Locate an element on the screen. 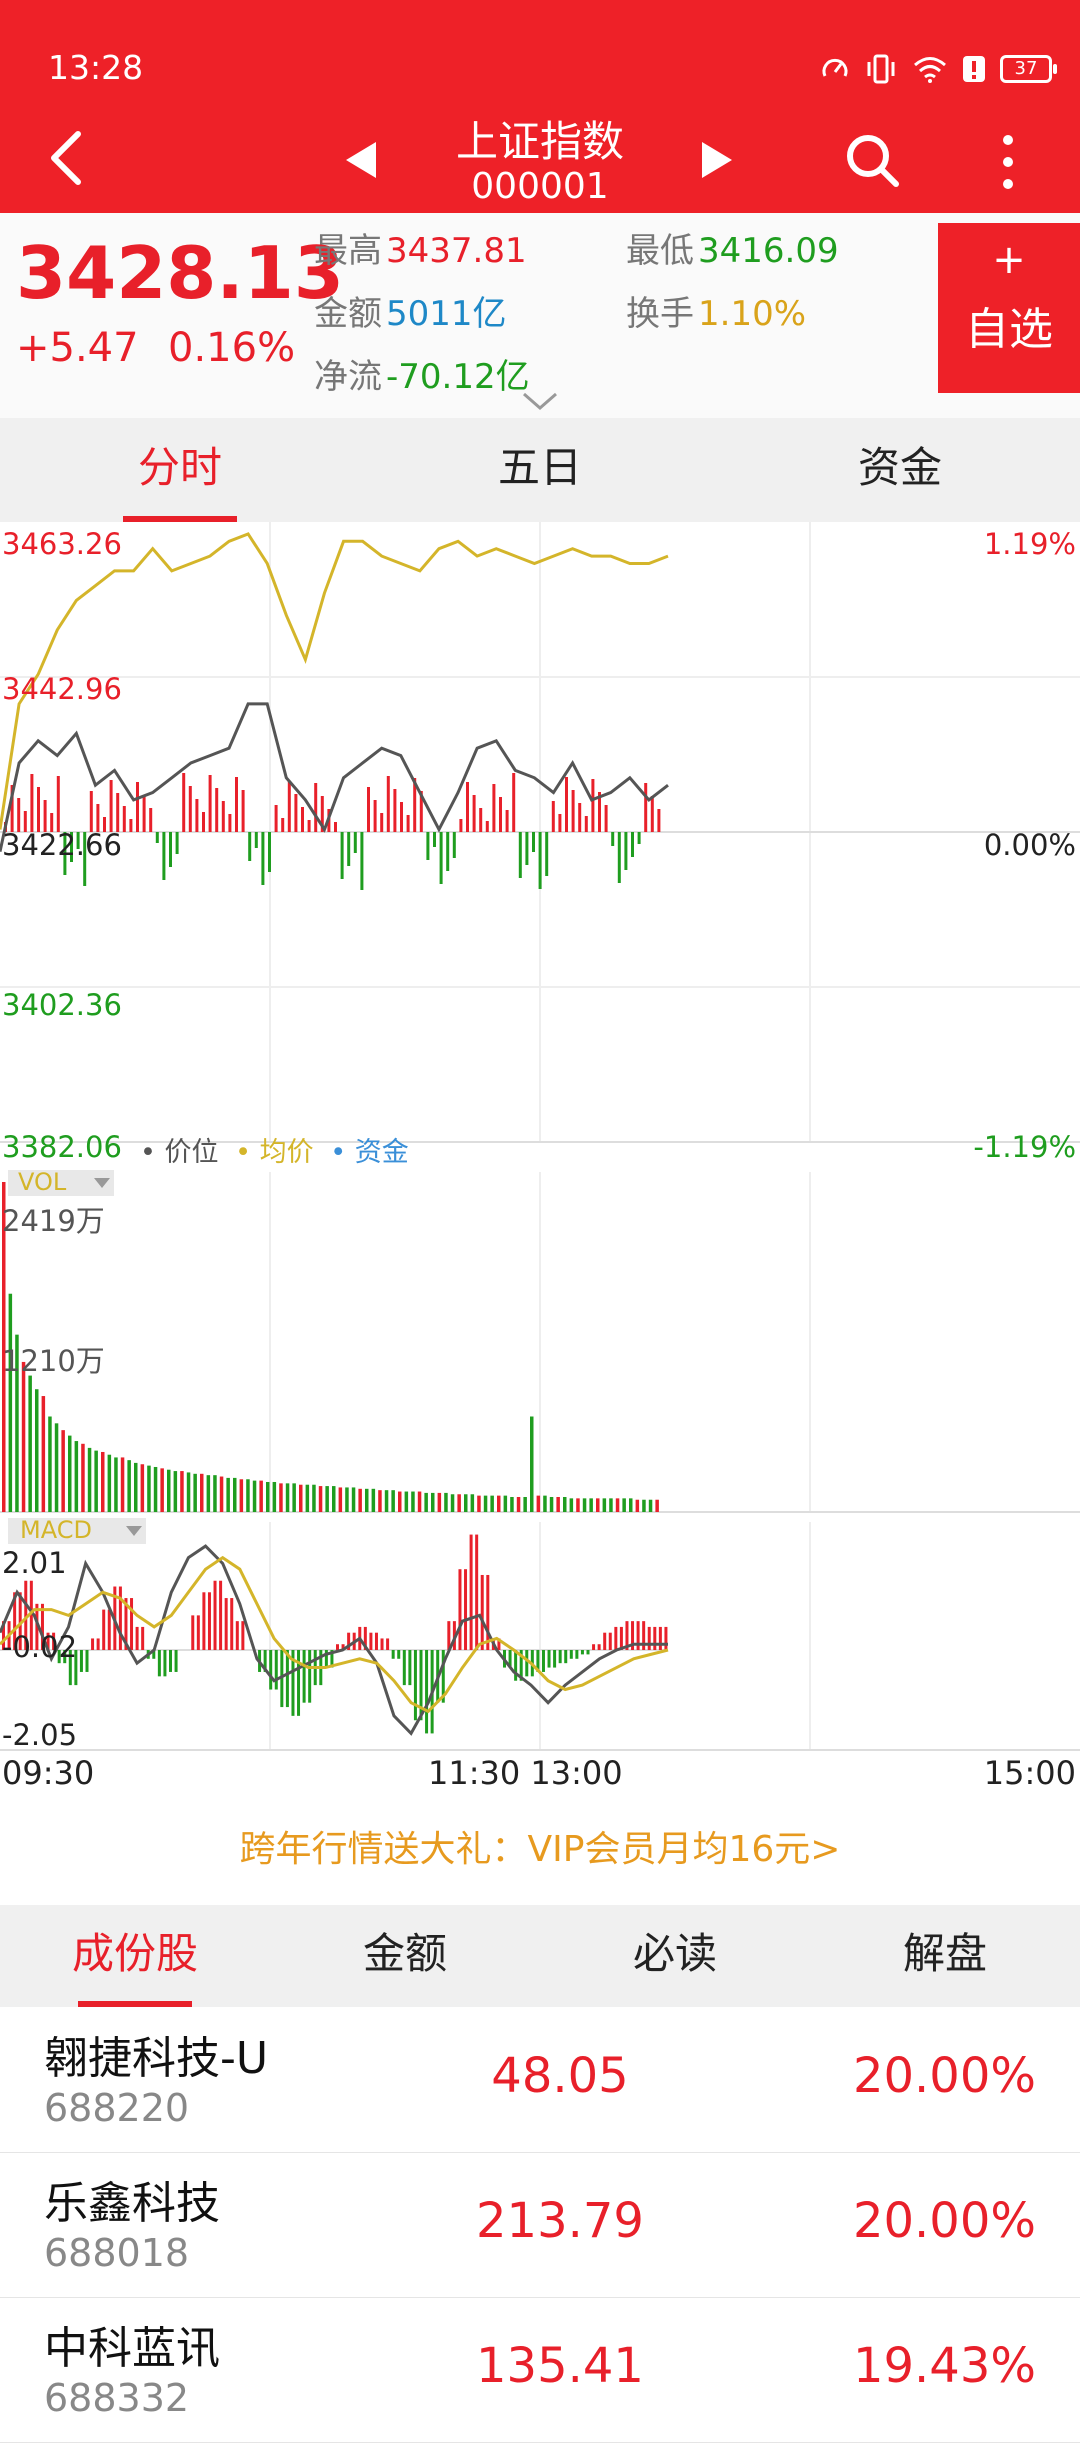  price-change-pct: 0.16% is located at coordinates (232, 348).